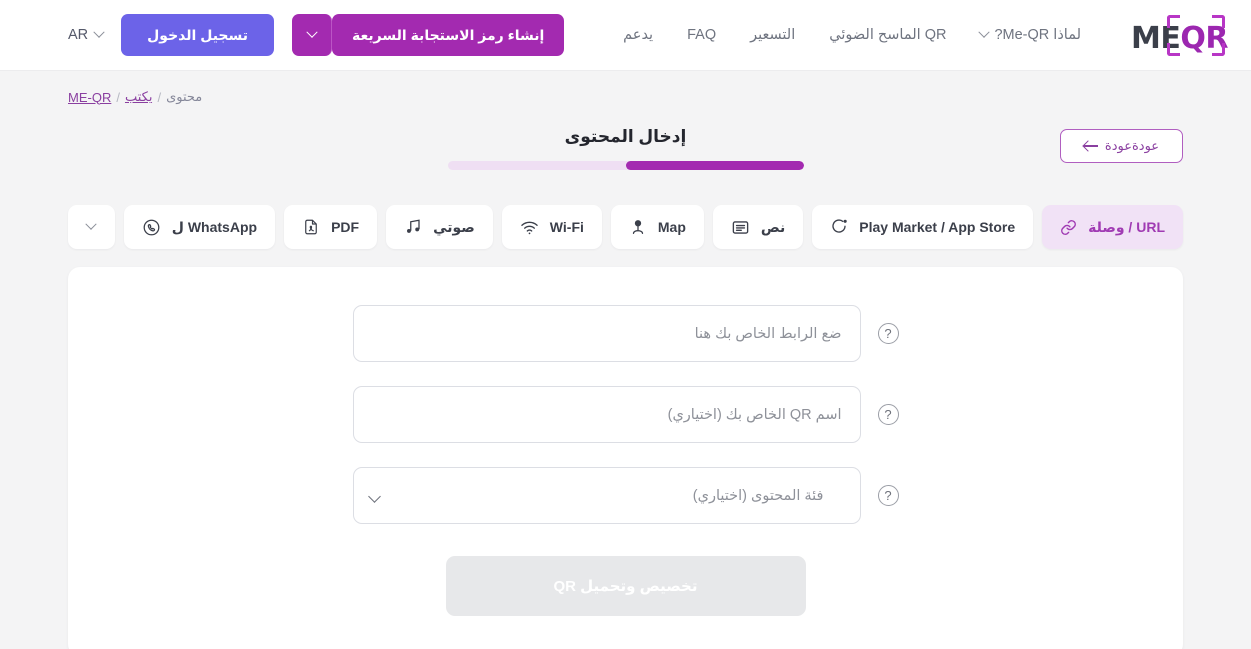  What do you see at coordinates (413, 227) in the screenshot?
I see `music-note-icon` at bounding box center [413, 227].